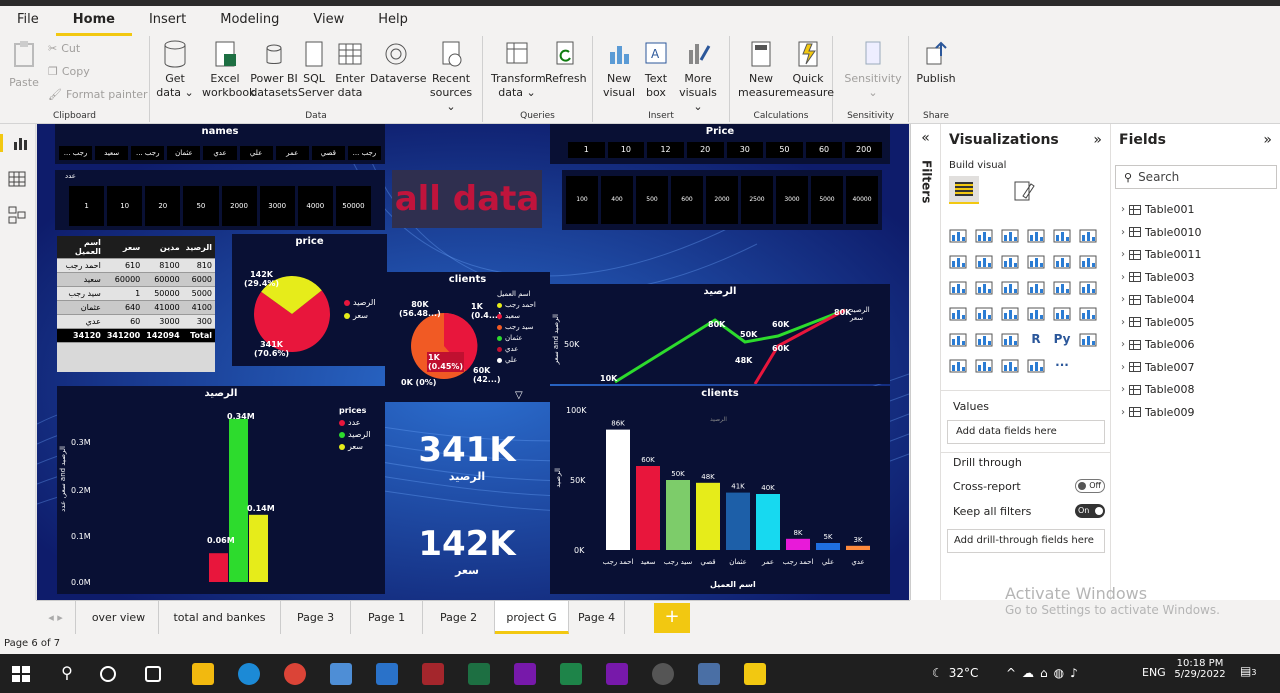 Image resolution: width=1280 pixels, height=693 pixels. I want to click on format-visual-icon, so click(1024, 191).